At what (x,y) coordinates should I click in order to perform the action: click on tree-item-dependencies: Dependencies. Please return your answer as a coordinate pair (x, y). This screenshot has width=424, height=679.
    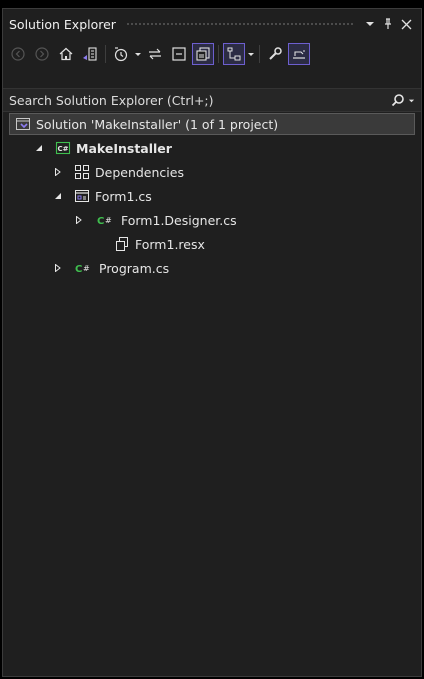
    Looking at the image, I should click on (213, 172).